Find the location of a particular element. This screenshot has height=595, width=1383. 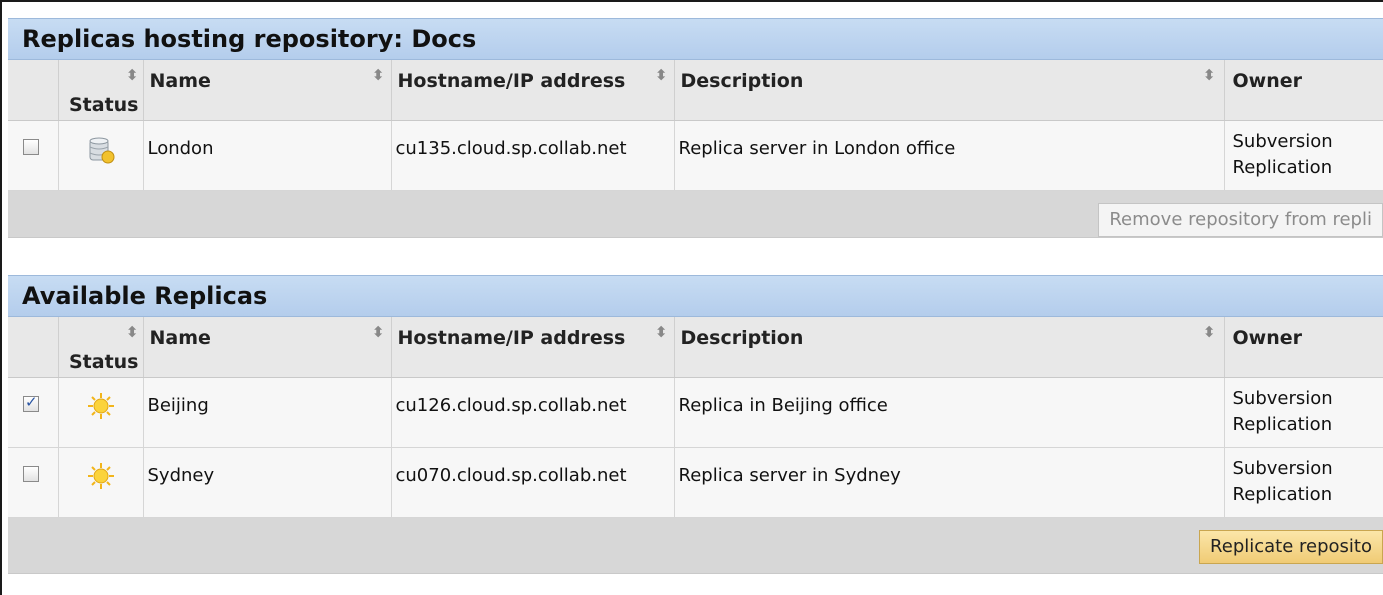

replica-description: Replica server in Sydney is located at coordinates (789, 475).